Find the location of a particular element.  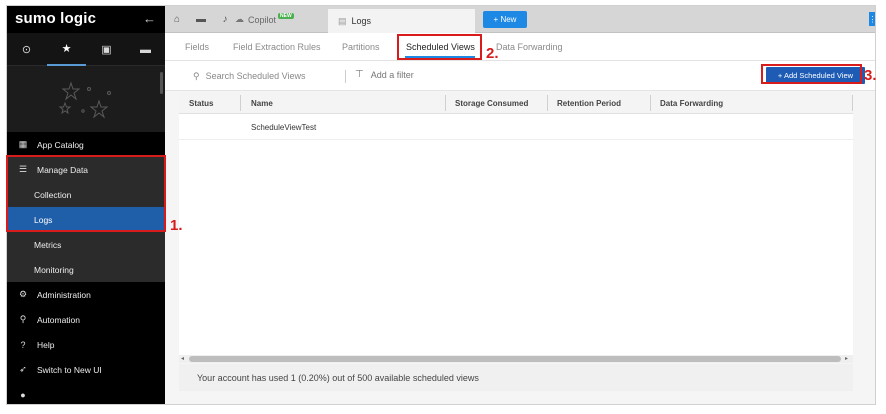

scroll-left-icon: ◂ is located at coordinates (182, 358).